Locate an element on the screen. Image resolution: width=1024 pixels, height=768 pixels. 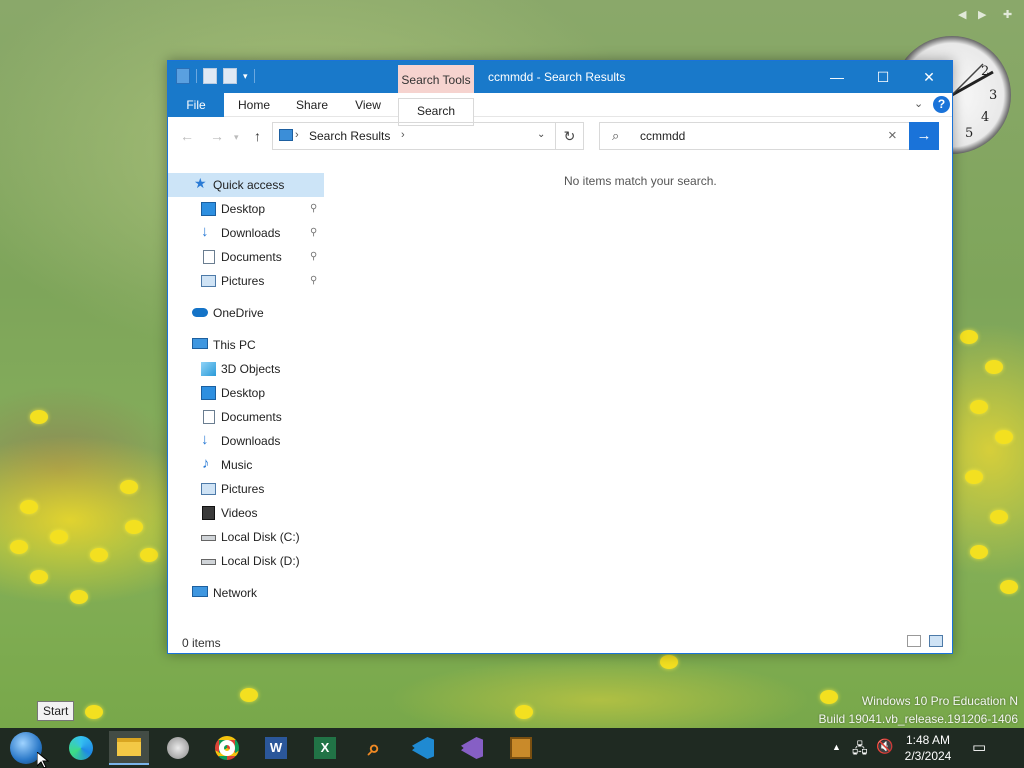
details-view-icon is located at coordinates (914, 641).